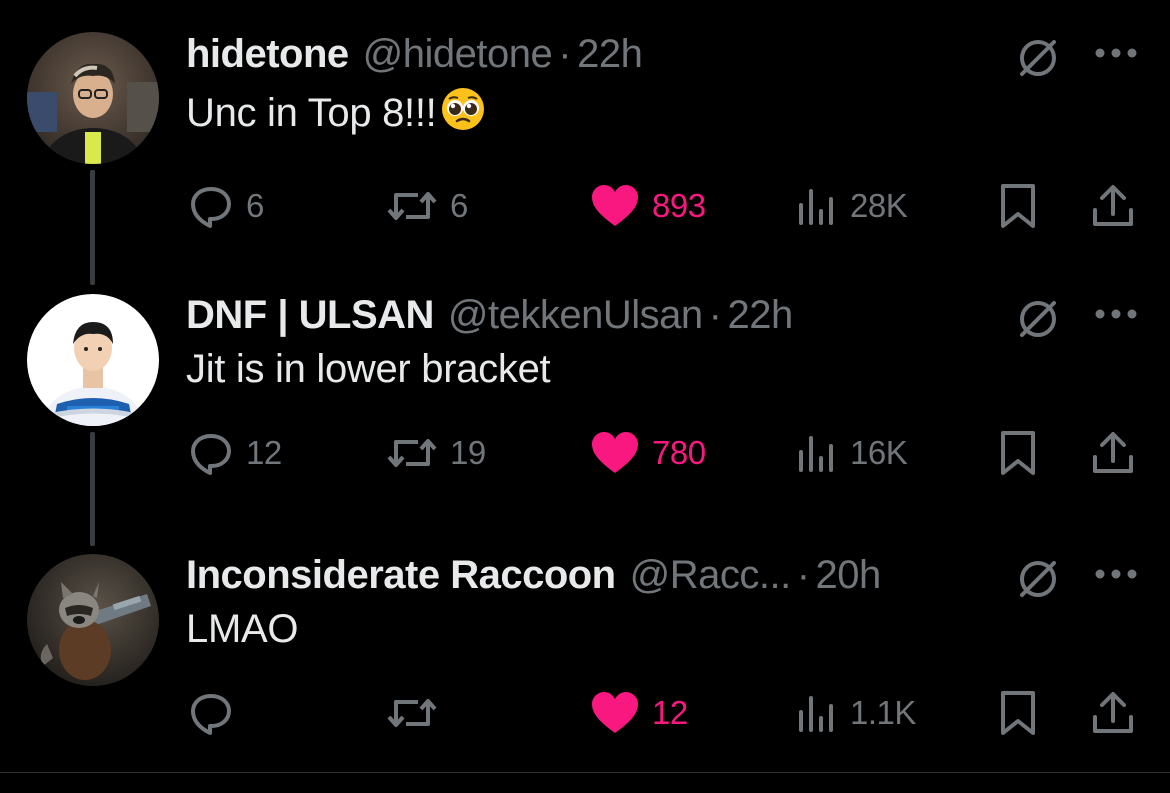 Image resolution: width=1170 pixels, height=793 pixels. I want to click on tweet-header: DNF | ULSAN @tekkenUlsan · 22h, so click(489, 315).